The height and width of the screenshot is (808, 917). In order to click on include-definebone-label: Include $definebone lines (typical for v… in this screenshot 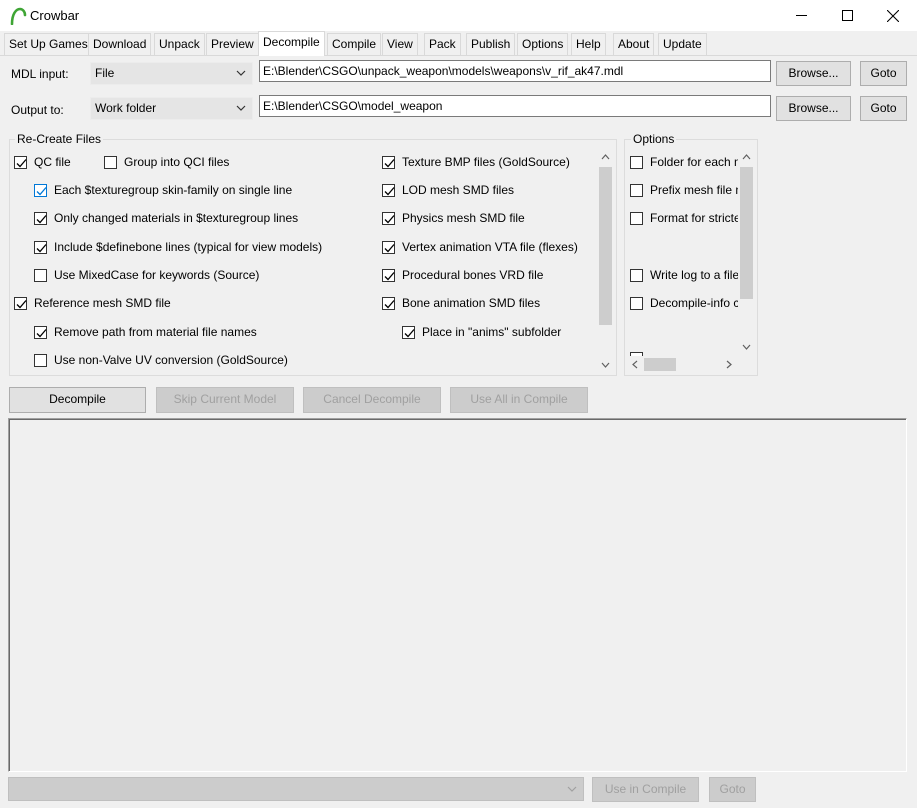, I will do `click(188, 247)`.